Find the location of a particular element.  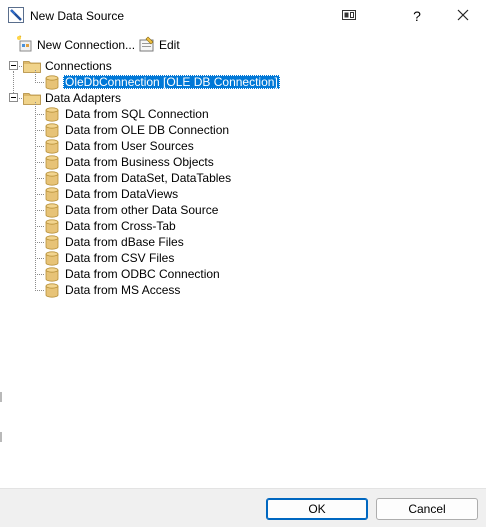

tree-child-node: Data from User Sources is located at coordinates (241, 146).